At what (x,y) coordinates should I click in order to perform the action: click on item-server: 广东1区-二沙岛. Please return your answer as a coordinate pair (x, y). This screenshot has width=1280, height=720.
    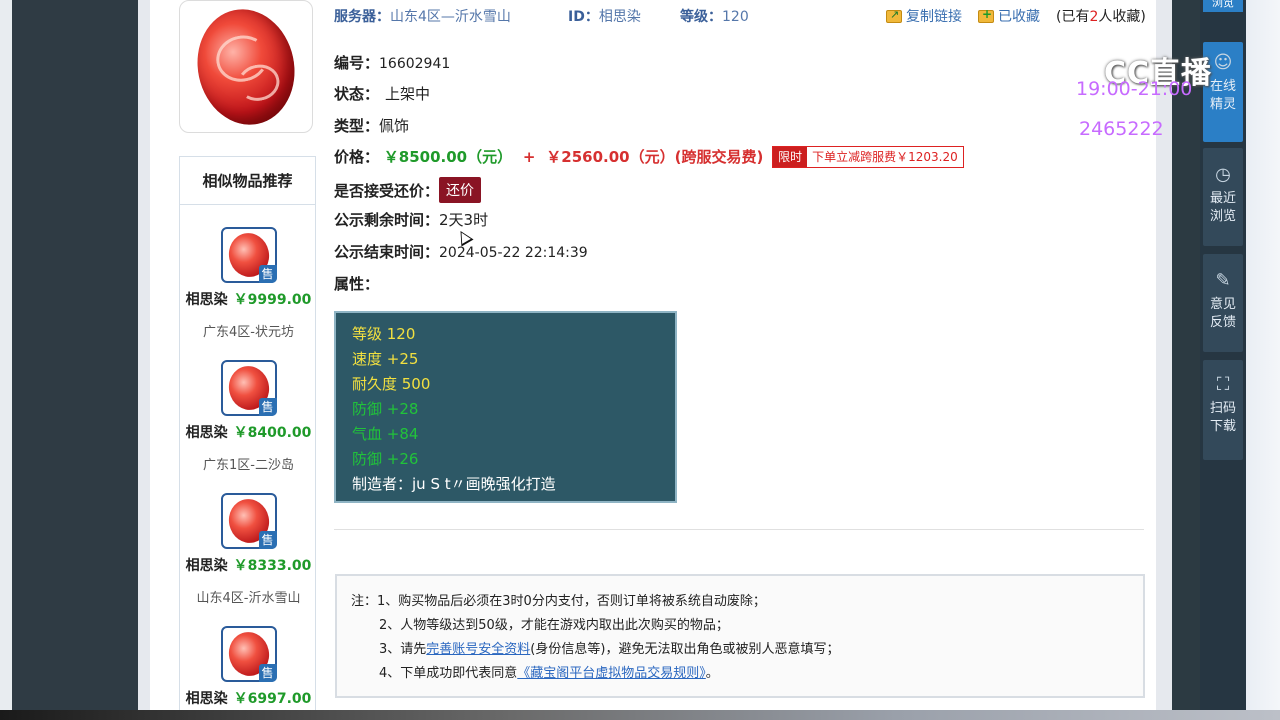
    Looking at the image, I should click on (248, 465).